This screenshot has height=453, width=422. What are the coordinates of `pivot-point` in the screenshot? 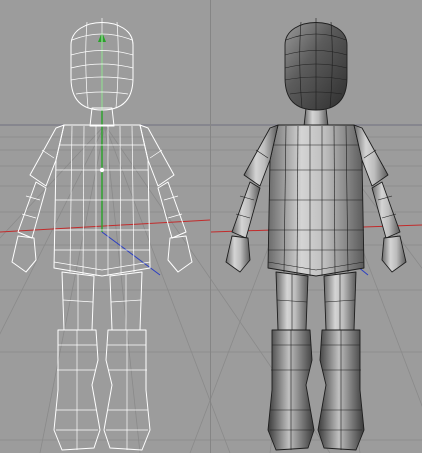 It's located at (102, 170).